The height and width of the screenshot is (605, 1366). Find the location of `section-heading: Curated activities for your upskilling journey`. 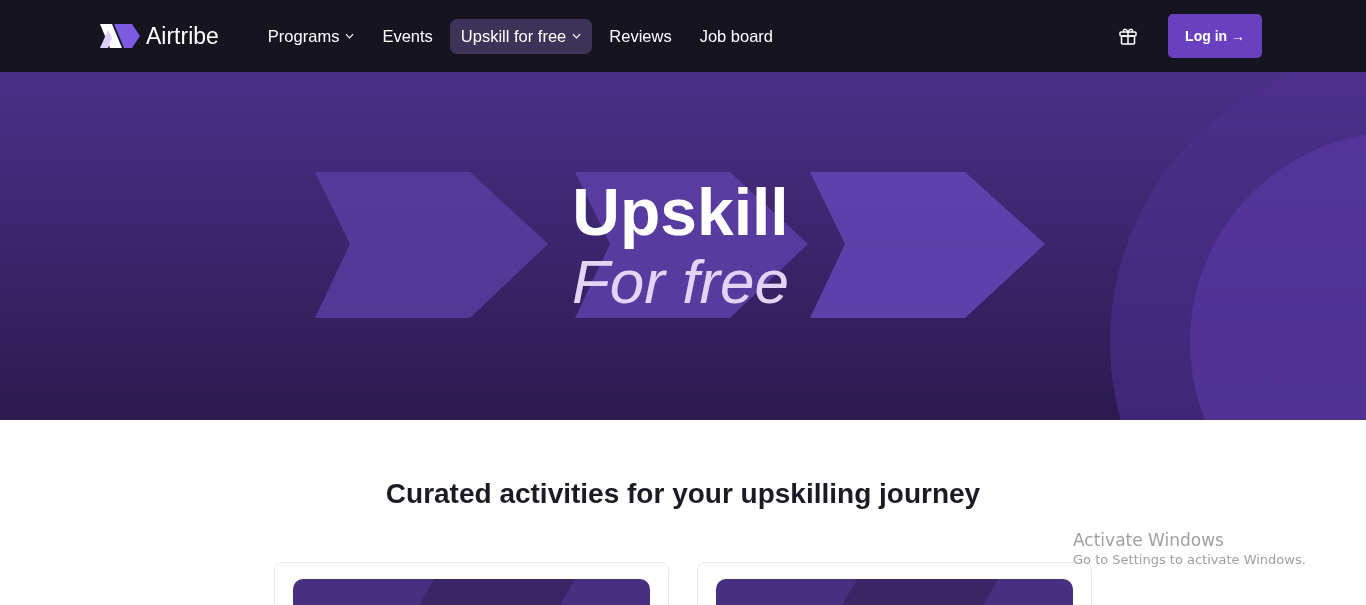

section-heading: Curated activities for your upskilling journey is located at coordinates (683, 494).